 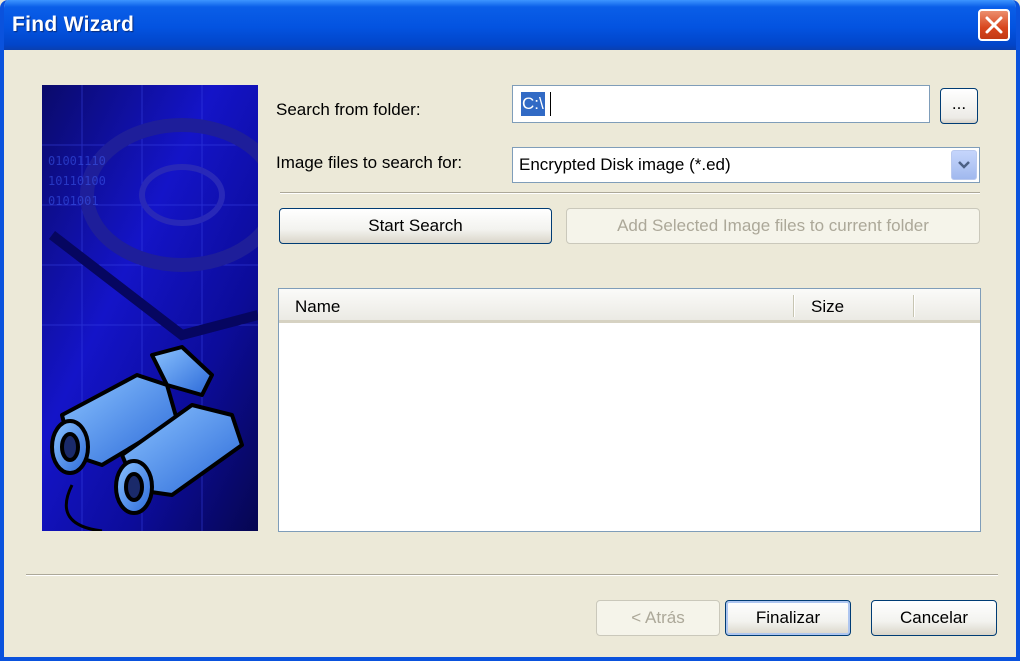 What do you see at coordinates (533, 104) in the screenshot?
I see `search-folder-value: C:\` at bounding box center [533, 104].